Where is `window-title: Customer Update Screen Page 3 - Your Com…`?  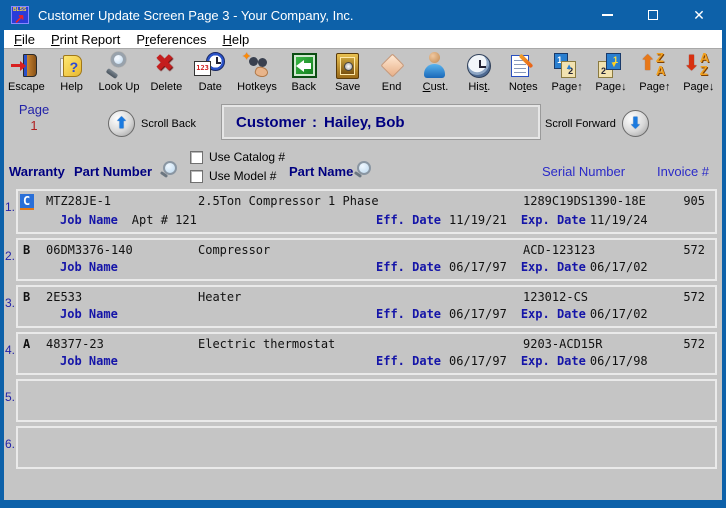 window-title: Customer Update Screen Page 3 - Your Com… is located at coordinates (196, 15).